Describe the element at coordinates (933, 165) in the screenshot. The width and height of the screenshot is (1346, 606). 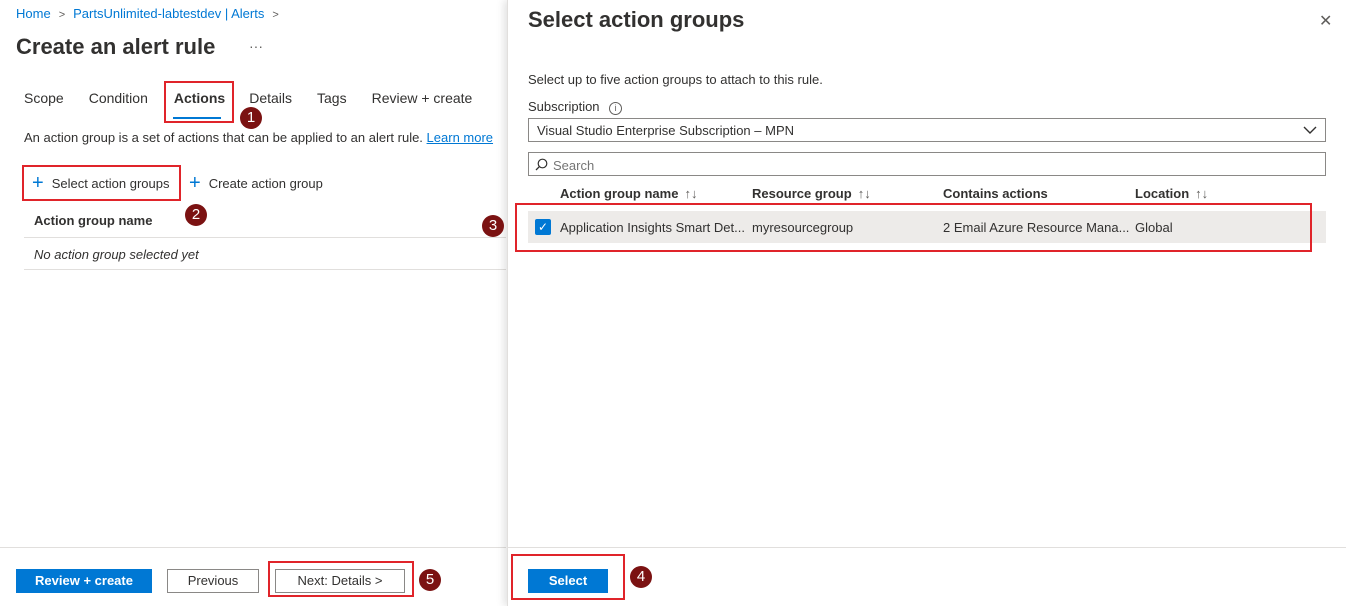
I see `search-input` at that location.